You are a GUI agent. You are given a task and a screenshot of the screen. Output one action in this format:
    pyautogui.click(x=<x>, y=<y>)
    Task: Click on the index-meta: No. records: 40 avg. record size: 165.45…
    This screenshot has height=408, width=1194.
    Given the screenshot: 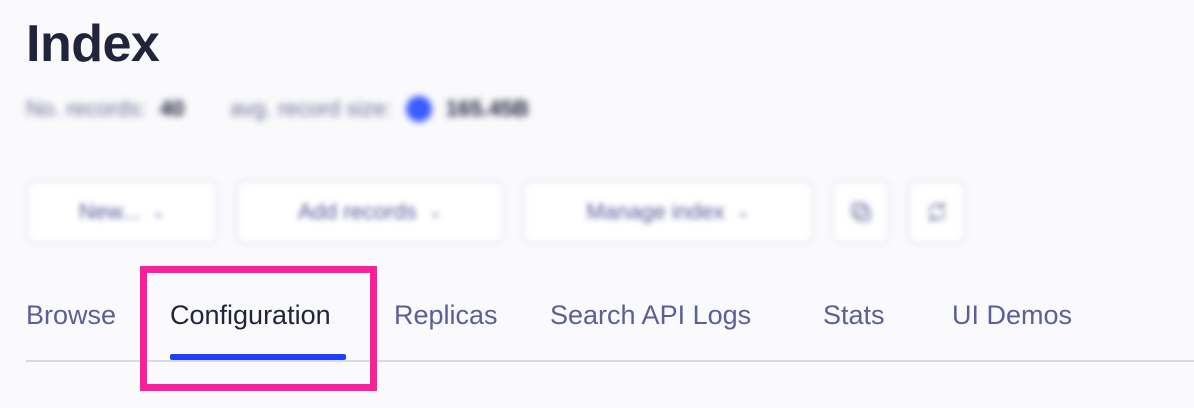 What is the action you would take?
    pyautogui.click(x=277, y=109)
    